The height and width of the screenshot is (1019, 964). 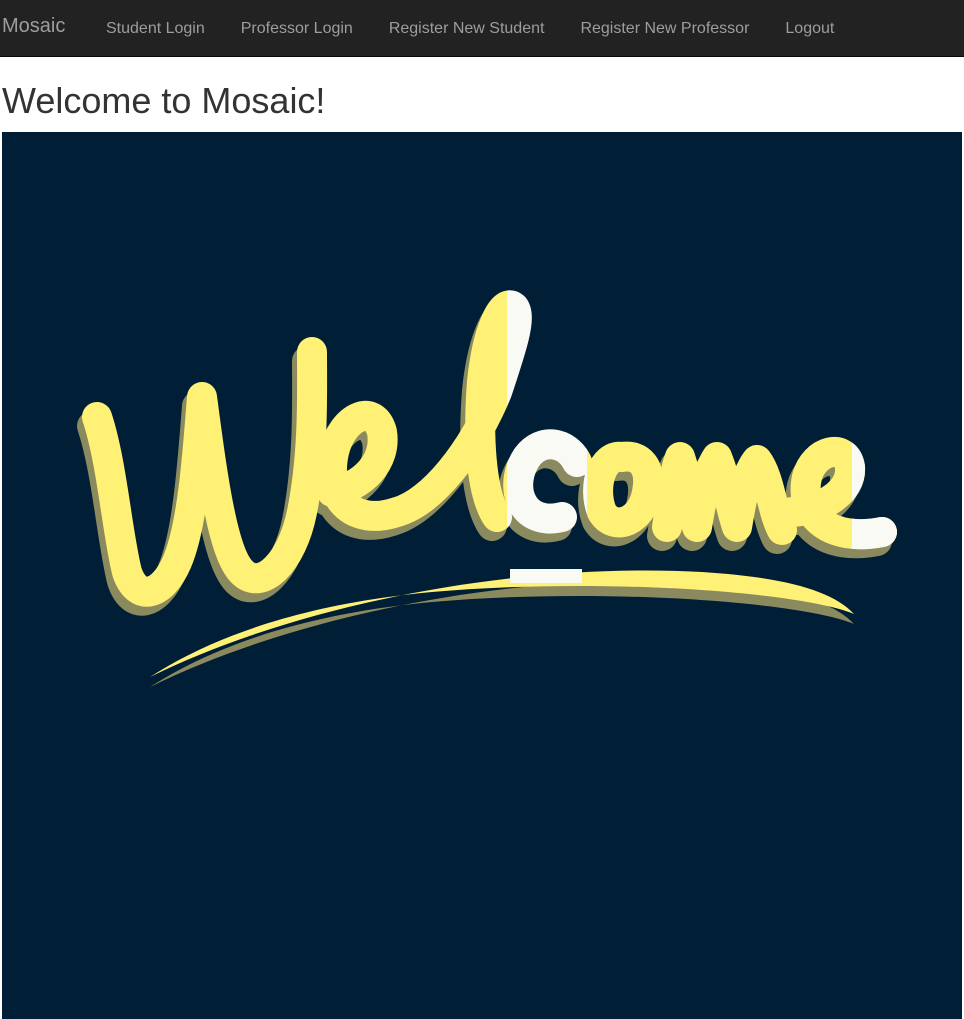 I want to click on nav-logout: Logout, so click(x=809, y=29).